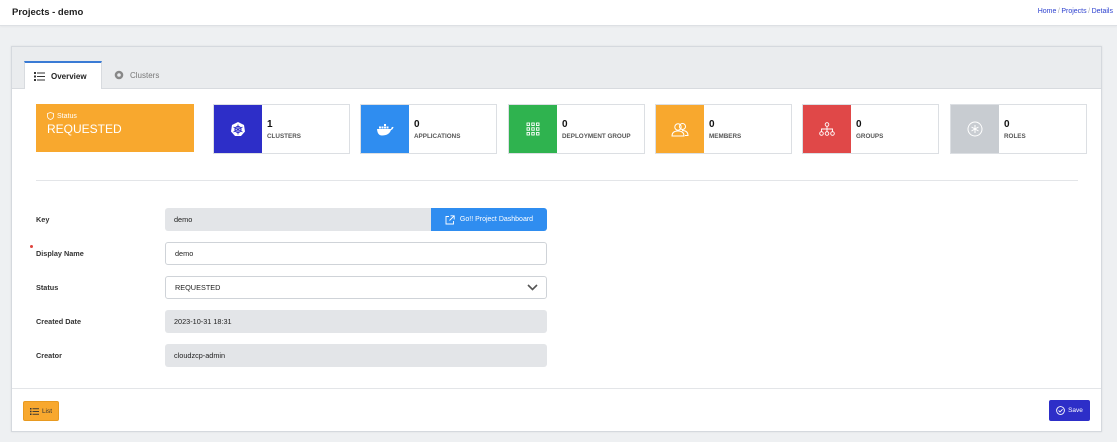 The height and width of the screenshot is (442, 1117). I want to click on chevron-down-icon, so click(532, 287).